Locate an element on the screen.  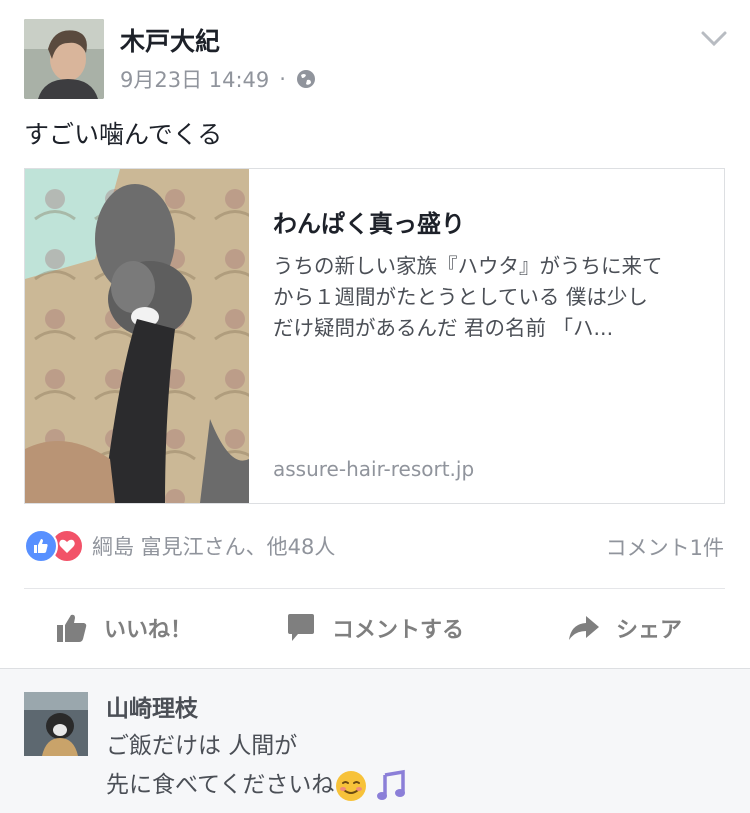
divider is located at coordinates (374, 588).